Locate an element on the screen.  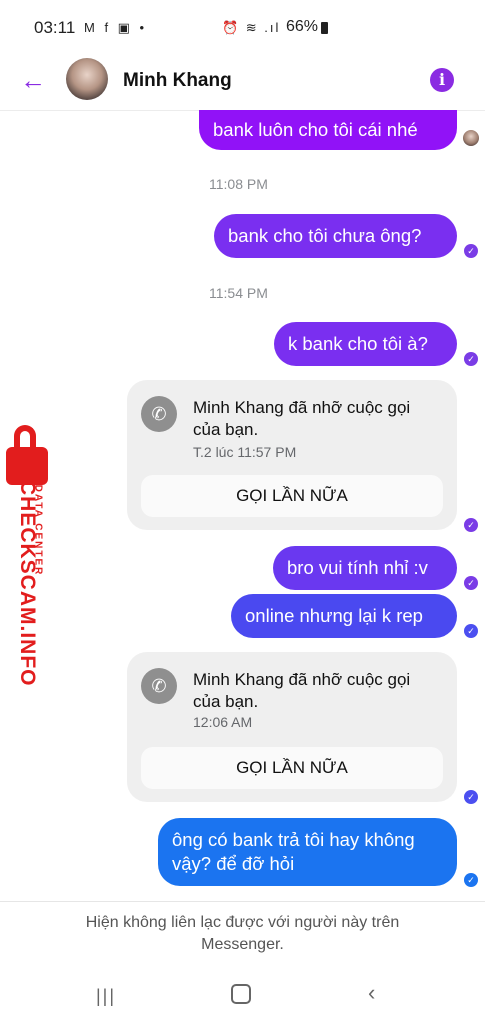
message-text: k bank cho tôi à? is located at coordinates (358, 343).